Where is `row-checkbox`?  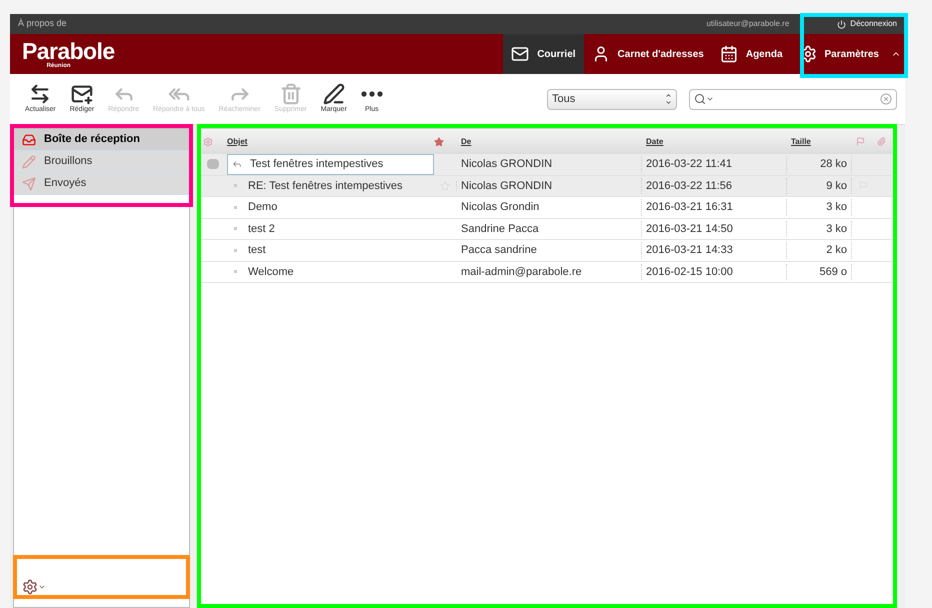
row-checkbox is located at coordinates (213, 164).